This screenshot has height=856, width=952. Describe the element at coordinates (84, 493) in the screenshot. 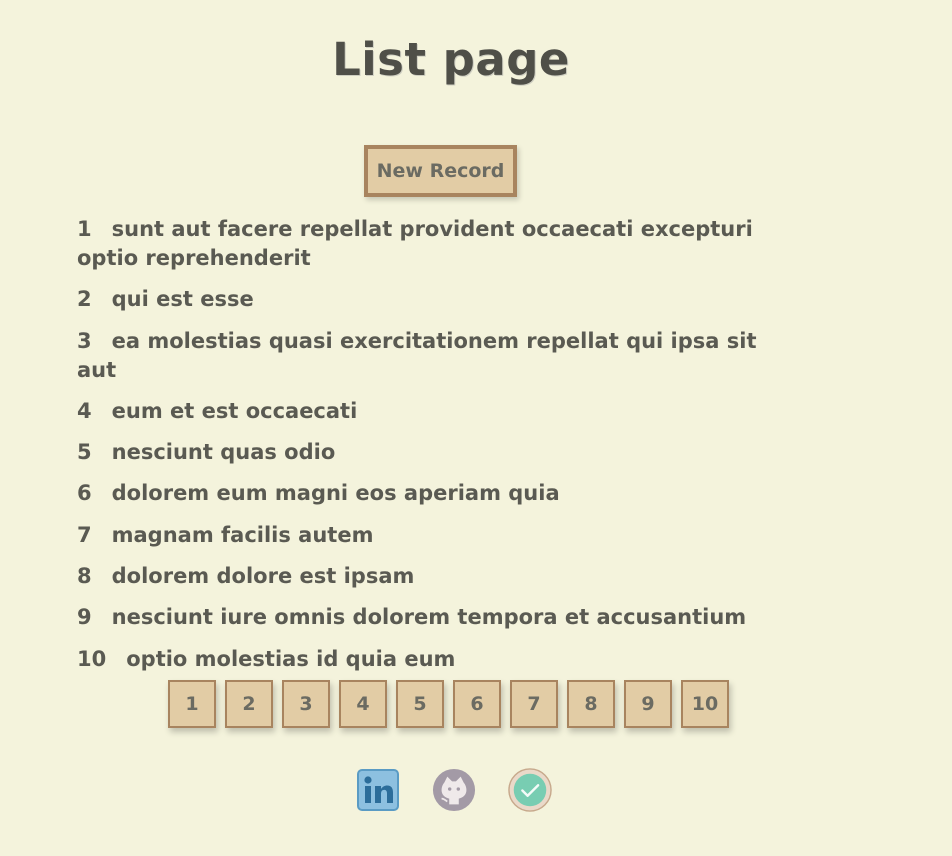

I see `record-id: 6` at that location.